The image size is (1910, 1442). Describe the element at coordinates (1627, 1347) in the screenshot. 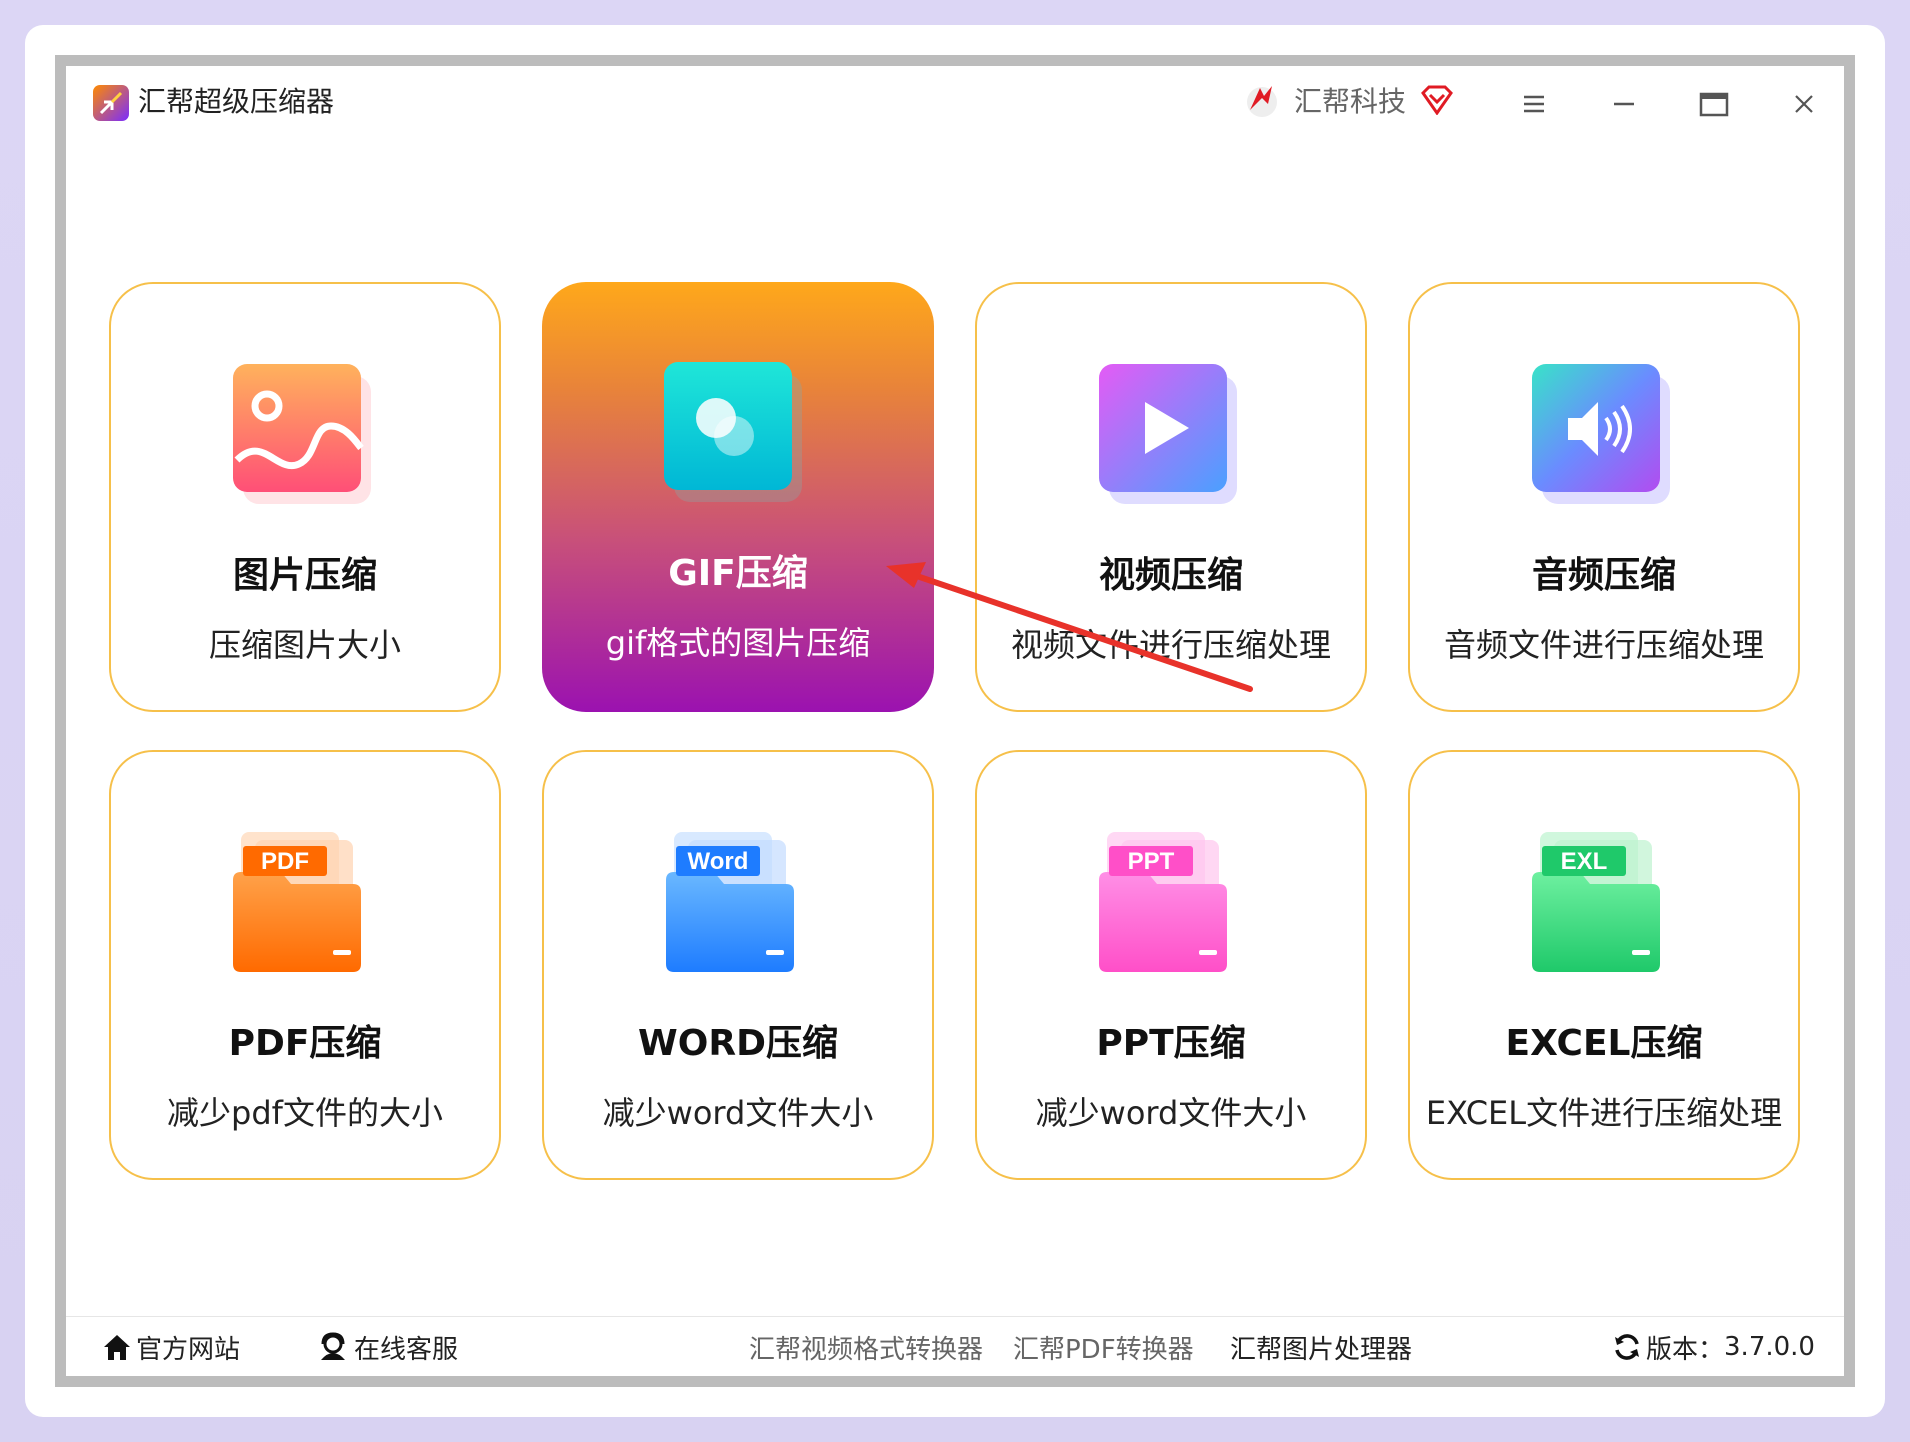

I see `refresh-icon` at that location.